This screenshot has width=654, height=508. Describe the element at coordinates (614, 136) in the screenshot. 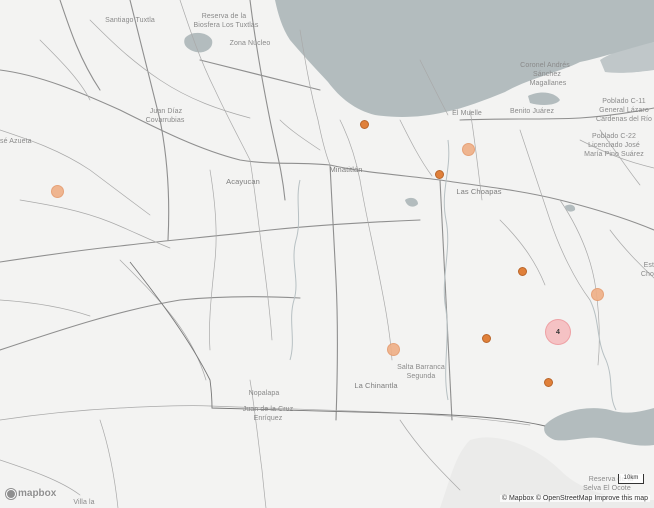

I see `place-label: Poblado C-22` at that location.